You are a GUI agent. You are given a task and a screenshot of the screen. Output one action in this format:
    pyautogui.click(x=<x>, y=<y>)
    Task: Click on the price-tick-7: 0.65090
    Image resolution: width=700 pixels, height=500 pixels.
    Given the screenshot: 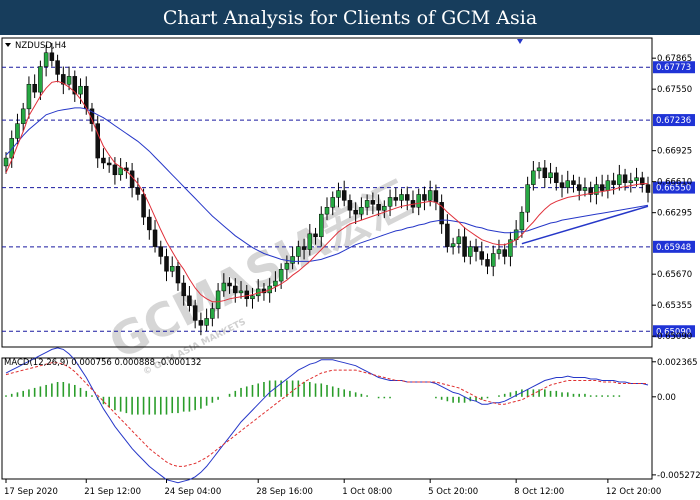 What is the action you would take?
    pyautogui.click(x=674, y=337)
    